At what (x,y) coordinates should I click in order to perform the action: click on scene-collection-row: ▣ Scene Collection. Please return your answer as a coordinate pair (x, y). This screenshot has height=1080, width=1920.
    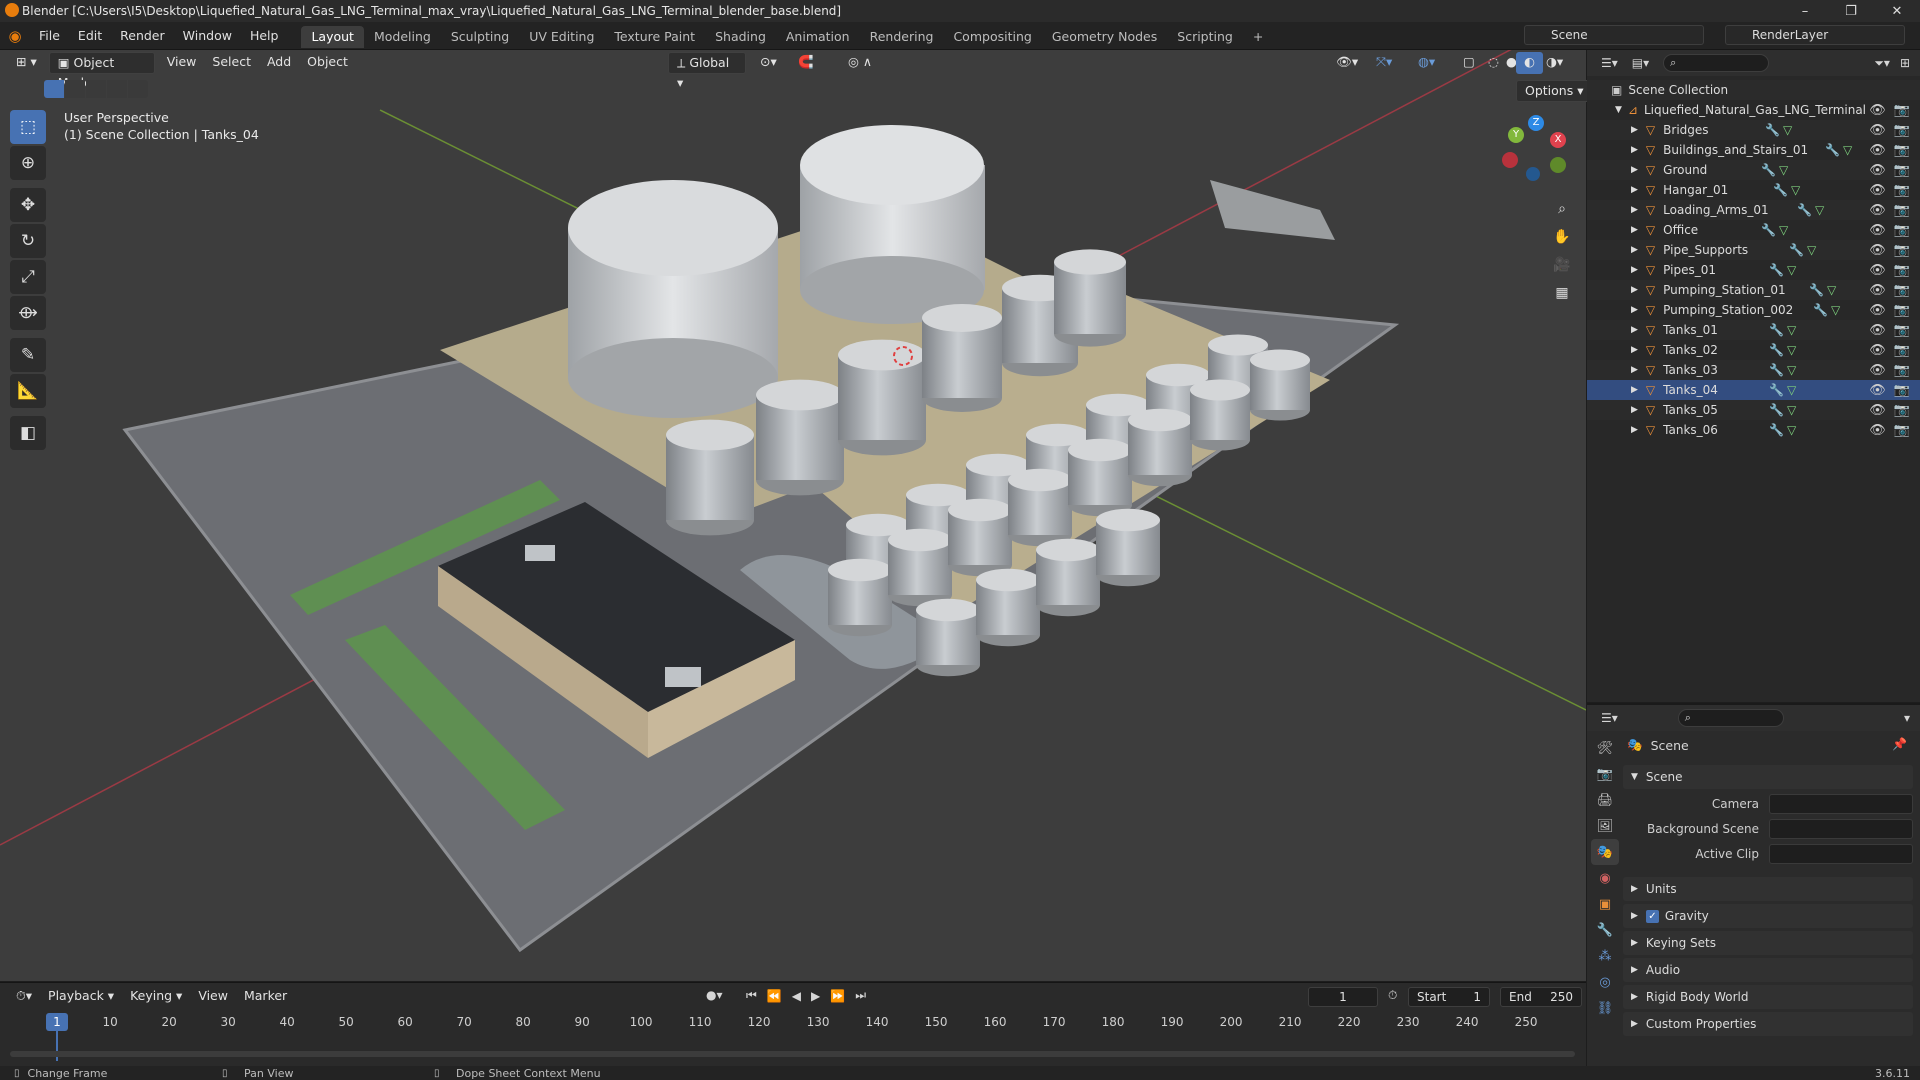
    Looking at the image, I should click on (1753, 90).